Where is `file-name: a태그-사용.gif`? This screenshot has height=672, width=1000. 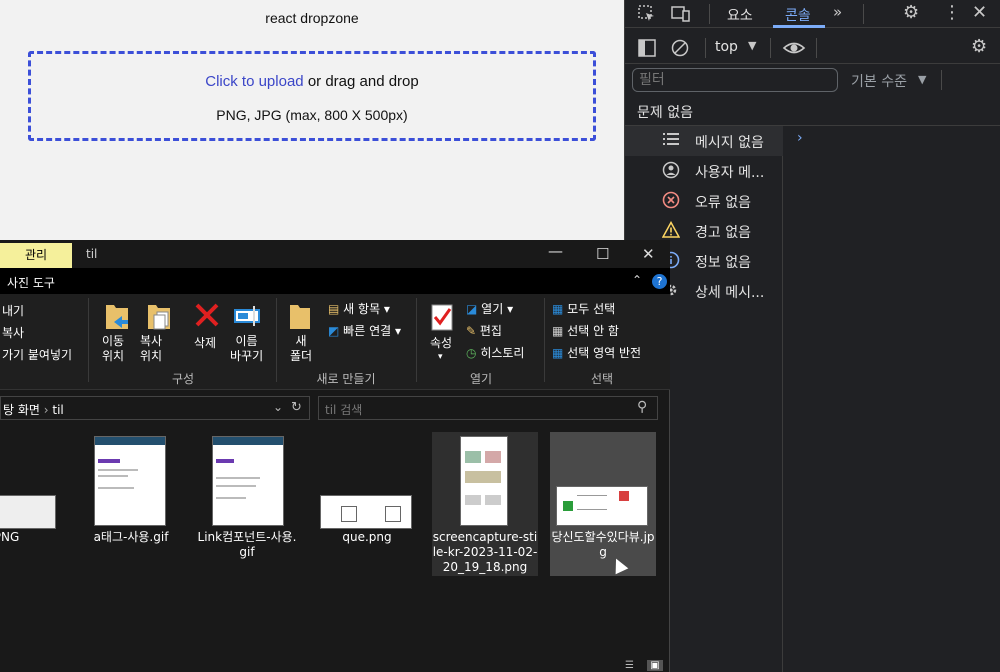
file-name: a태그-사용.gif is located at coordinates (131, 537).